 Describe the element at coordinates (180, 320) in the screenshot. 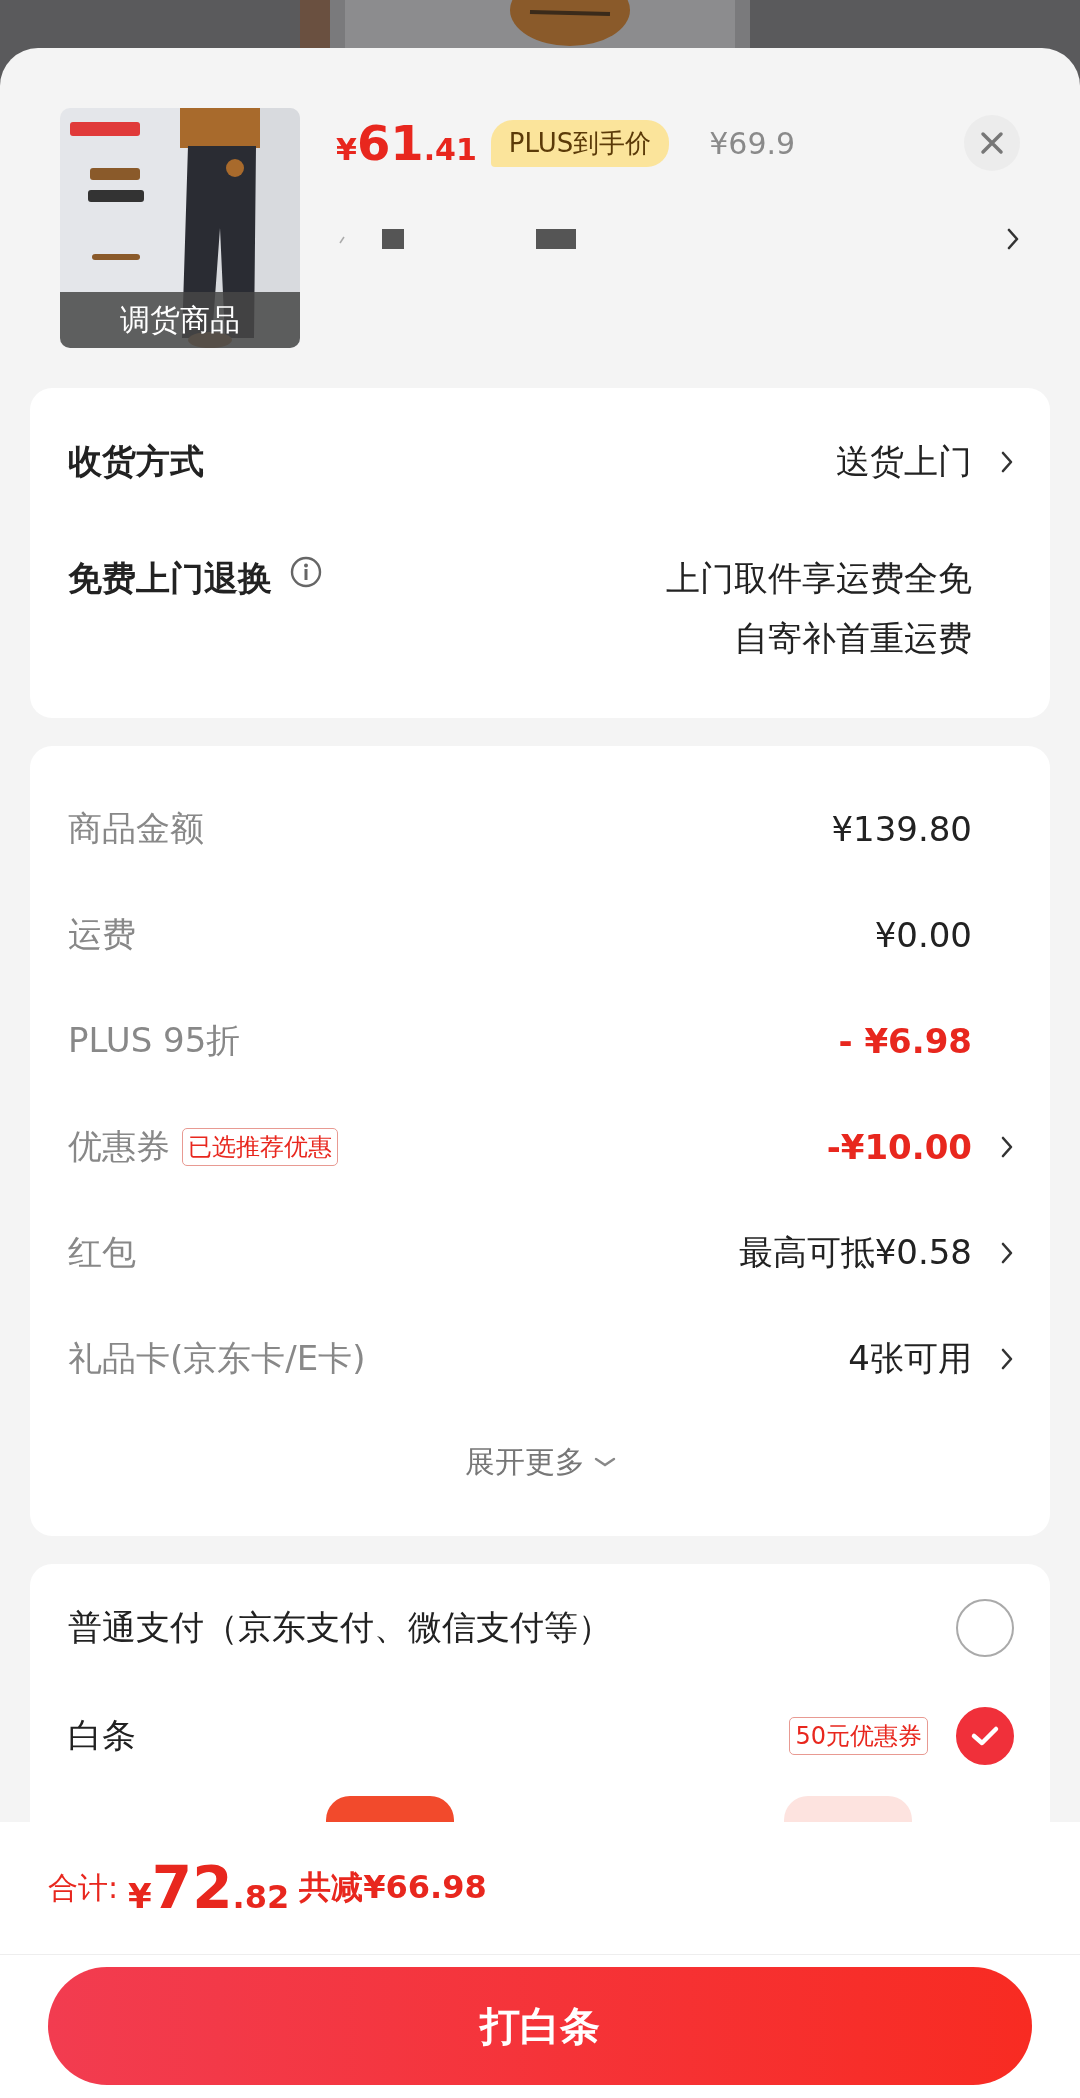

I see `product-status-label: 调货商品` at that location.